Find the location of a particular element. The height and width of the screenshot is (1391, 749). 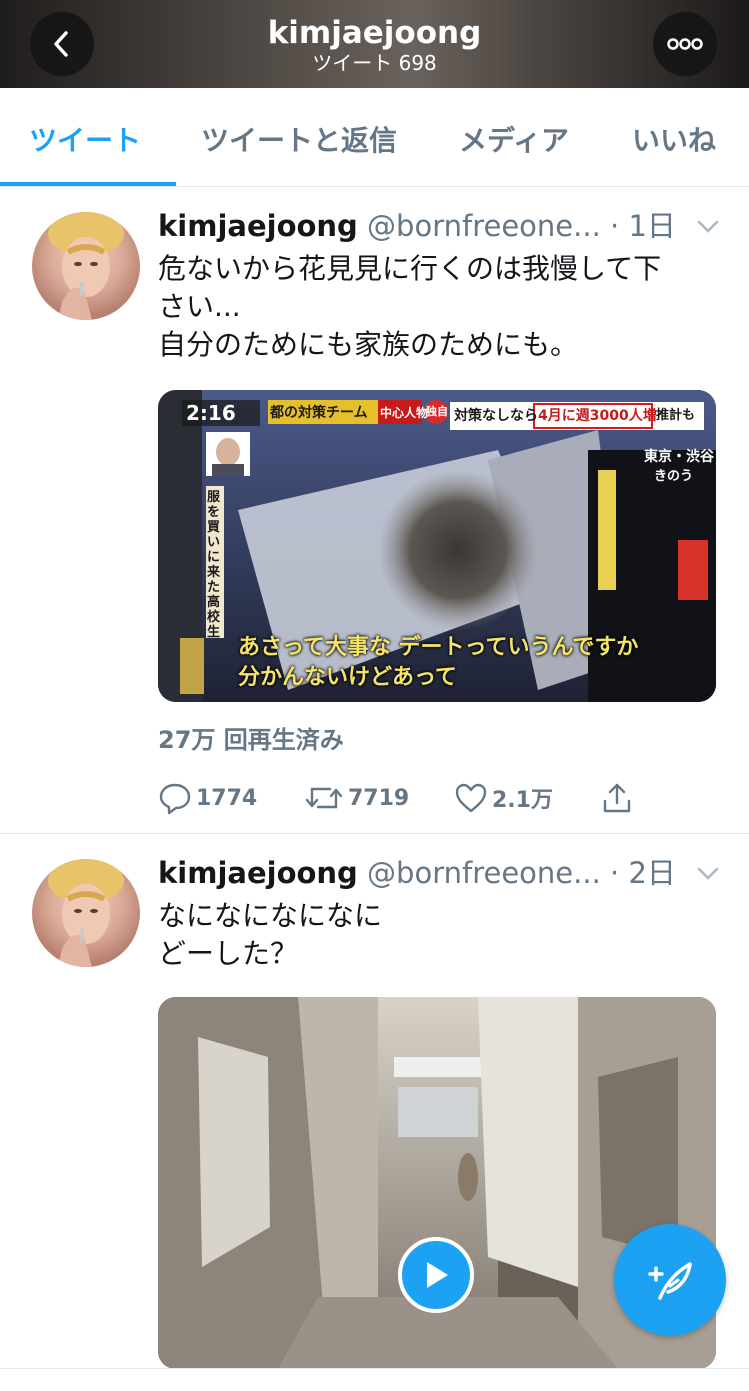

profile-tabs: ツイート ツイートと返信 メディア いいね is located at coordinates (374, 137).